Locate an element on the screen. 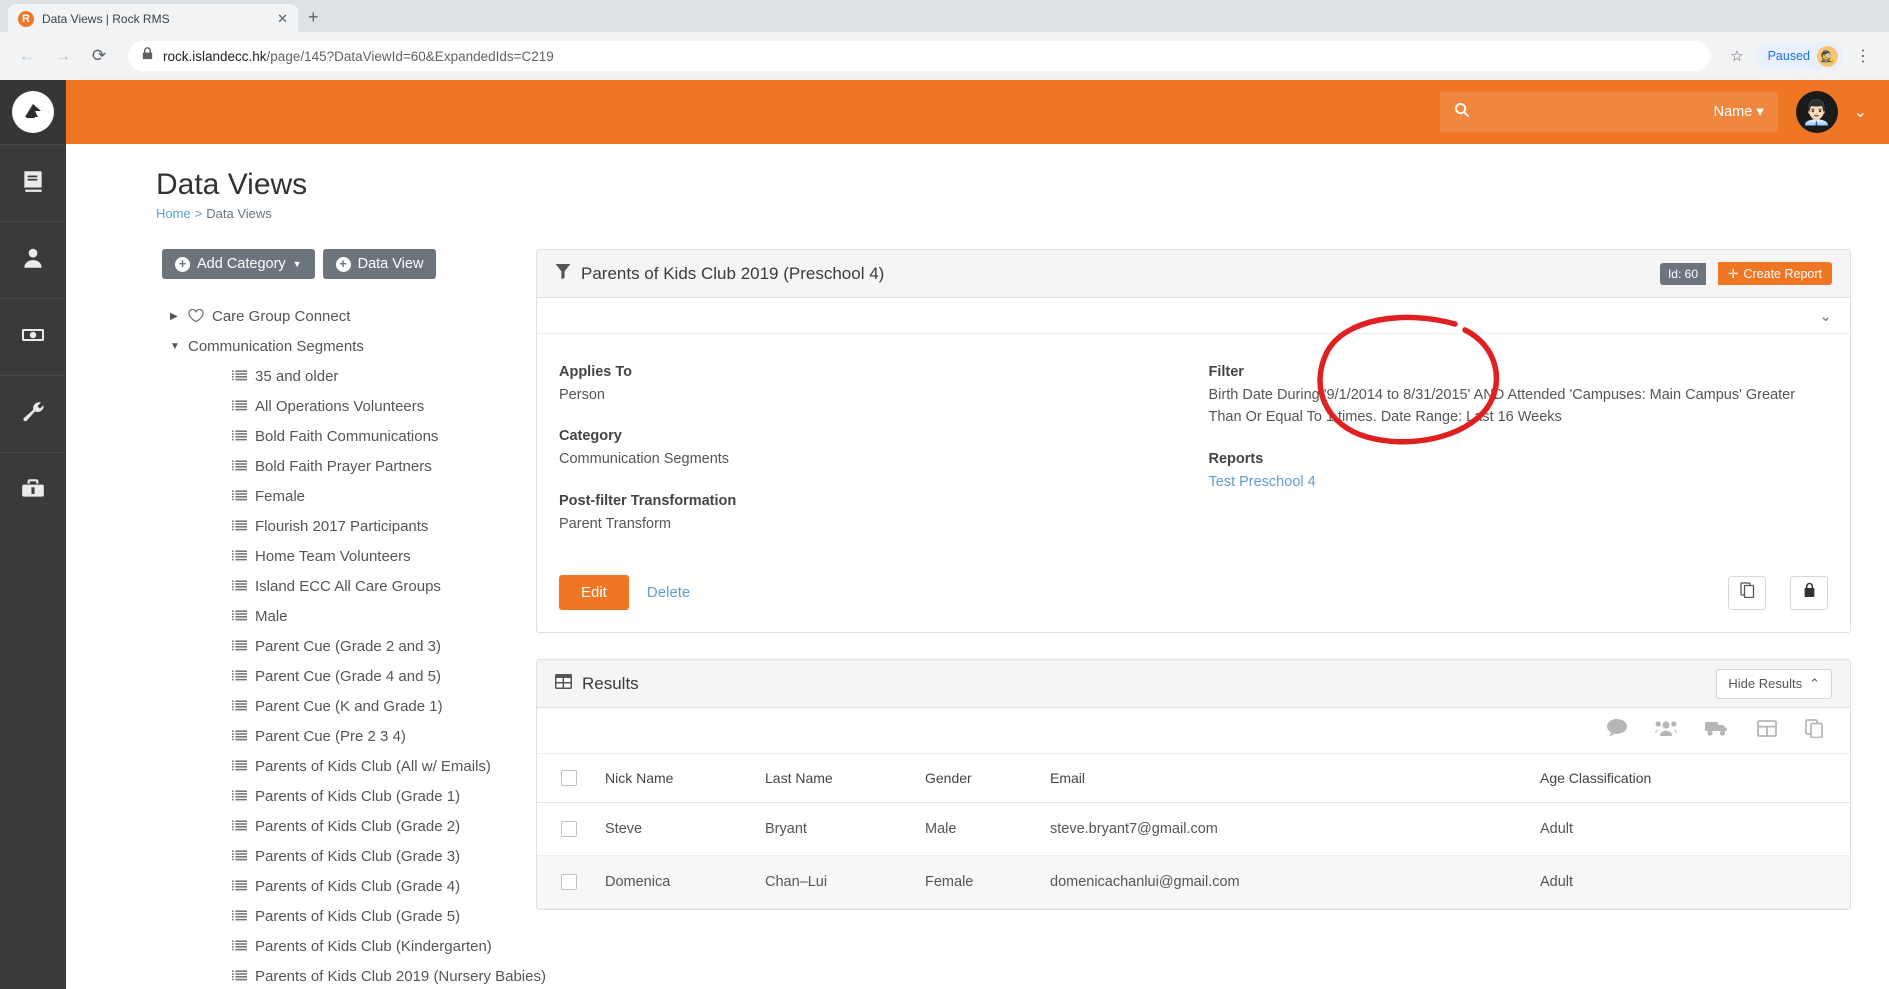 The width and height of the screenshot is (1889, 989). column-header-nick-name: Nick Name is located at coordinates (675, 779).